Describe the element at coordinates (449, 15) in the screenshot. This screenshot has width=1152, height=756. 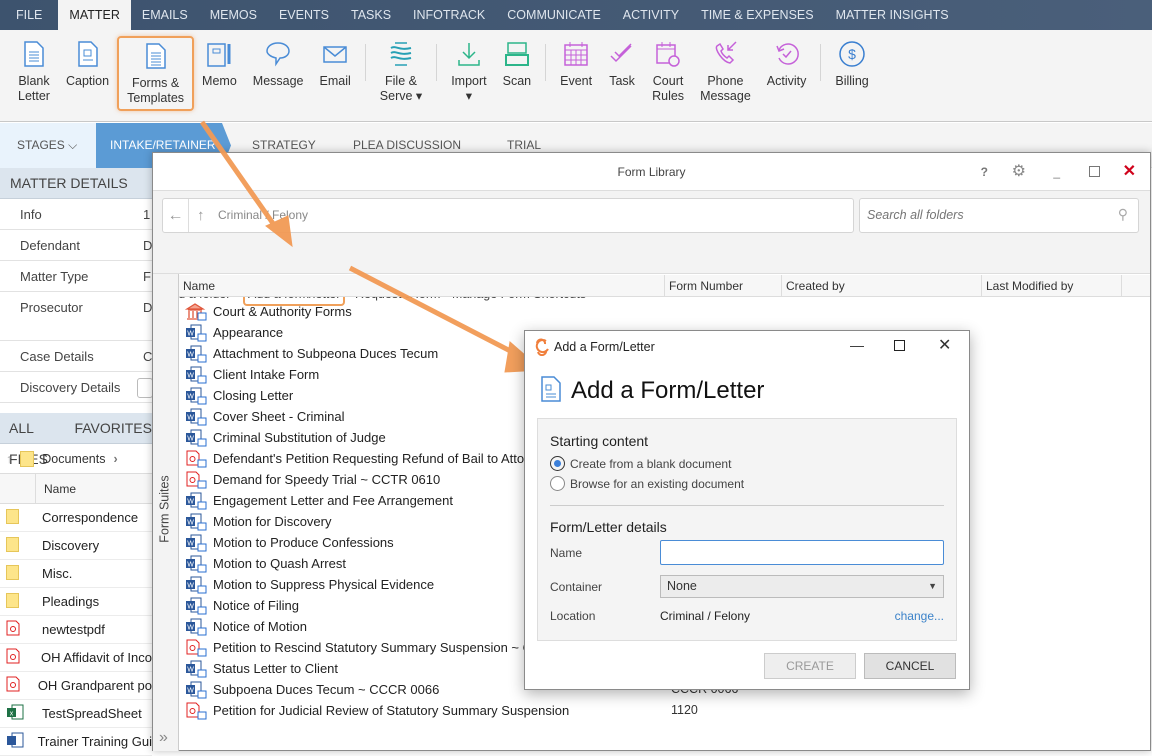
I see `tab-infotrack: INFOTRACK` at that location.